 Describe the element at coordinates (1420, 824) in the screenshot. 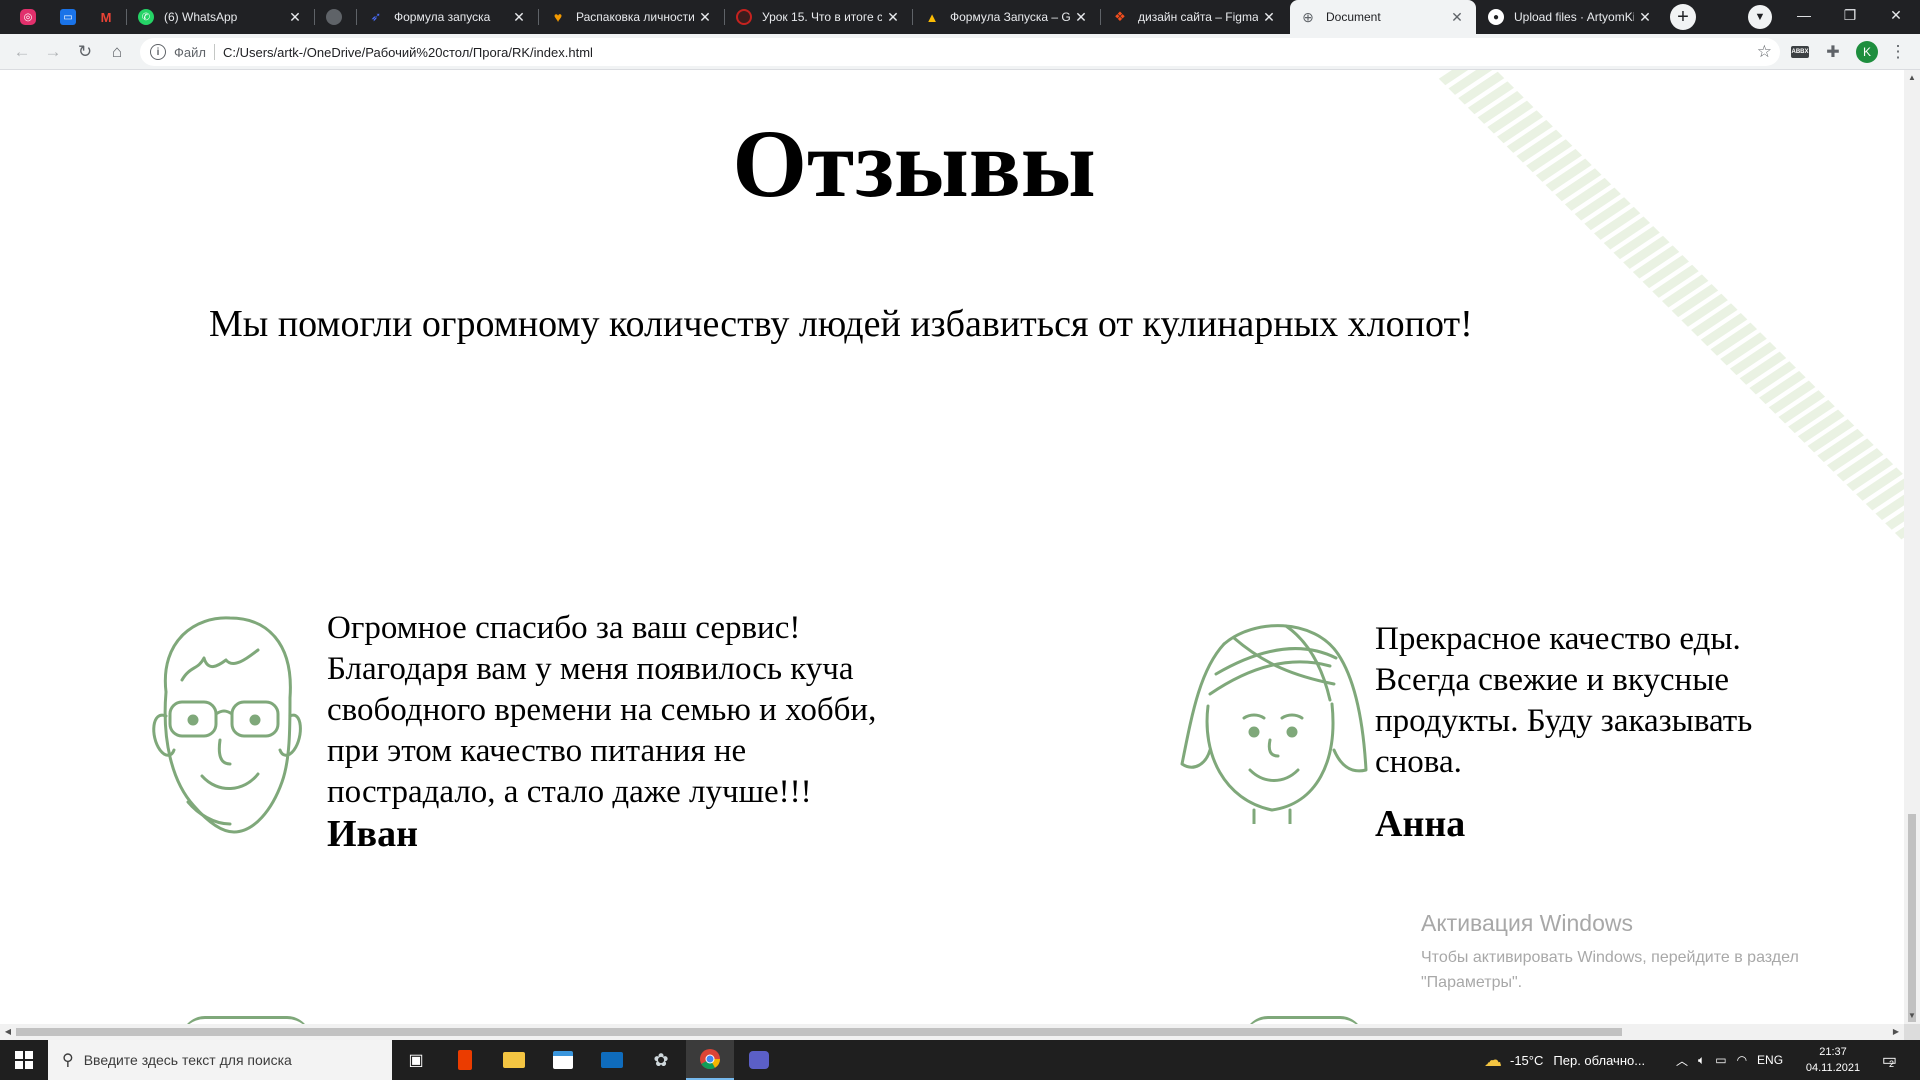

I see `reviewer-name-anna: Анна` at that location.